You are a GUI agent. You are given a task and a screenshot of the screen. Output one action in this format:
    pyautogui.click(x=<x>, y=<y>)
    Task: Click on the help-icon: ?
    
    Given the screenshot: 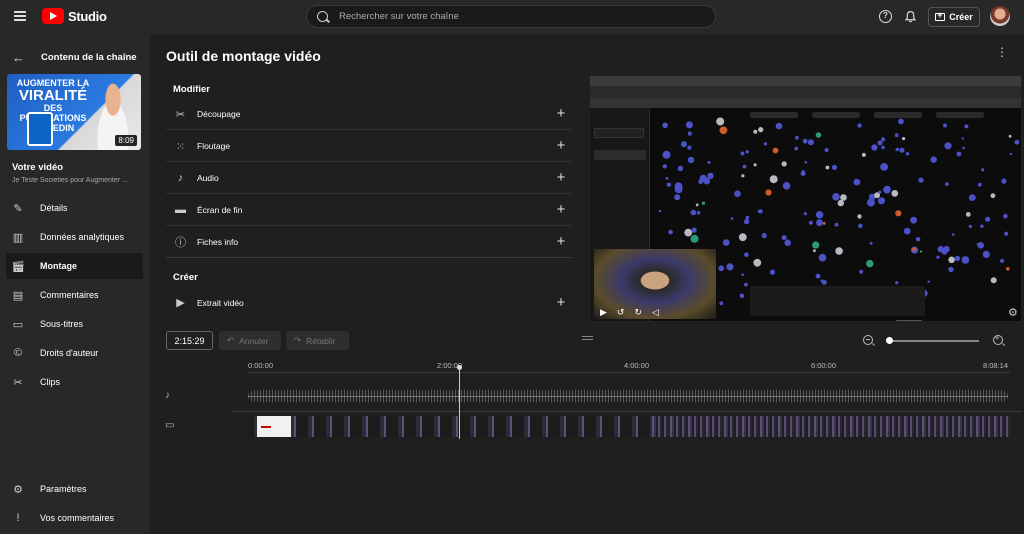 What is the action you would take?
    pyautogui.click(x=885, y=16)
    